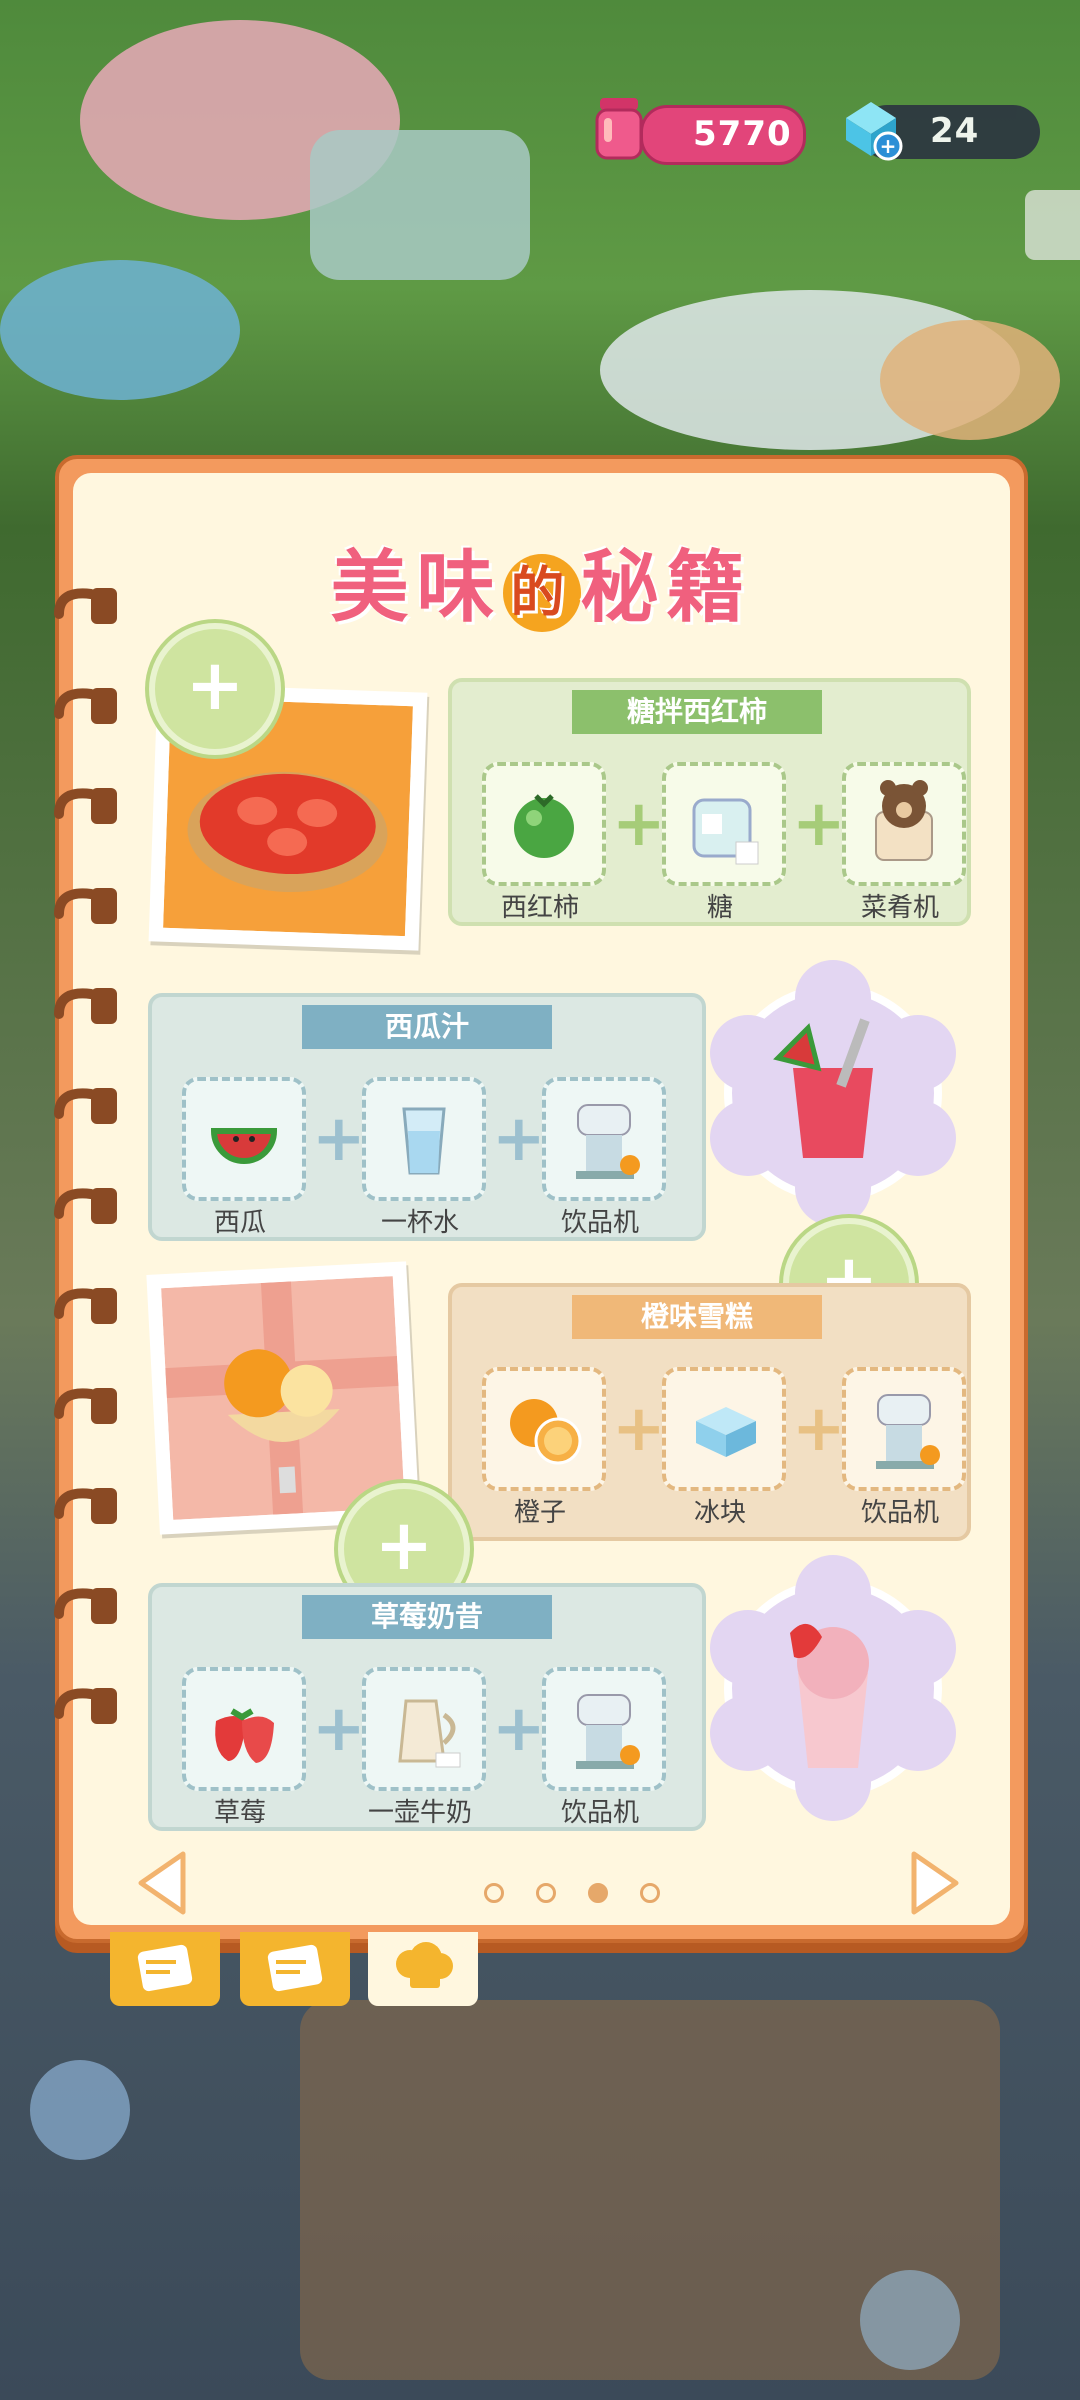 The height and width of the screenshot is (2400, 1080). What do you see at coordinates (416, 588) in the screenshot?
I see `title-part-1: 美味` at bounding box center [416, 588].